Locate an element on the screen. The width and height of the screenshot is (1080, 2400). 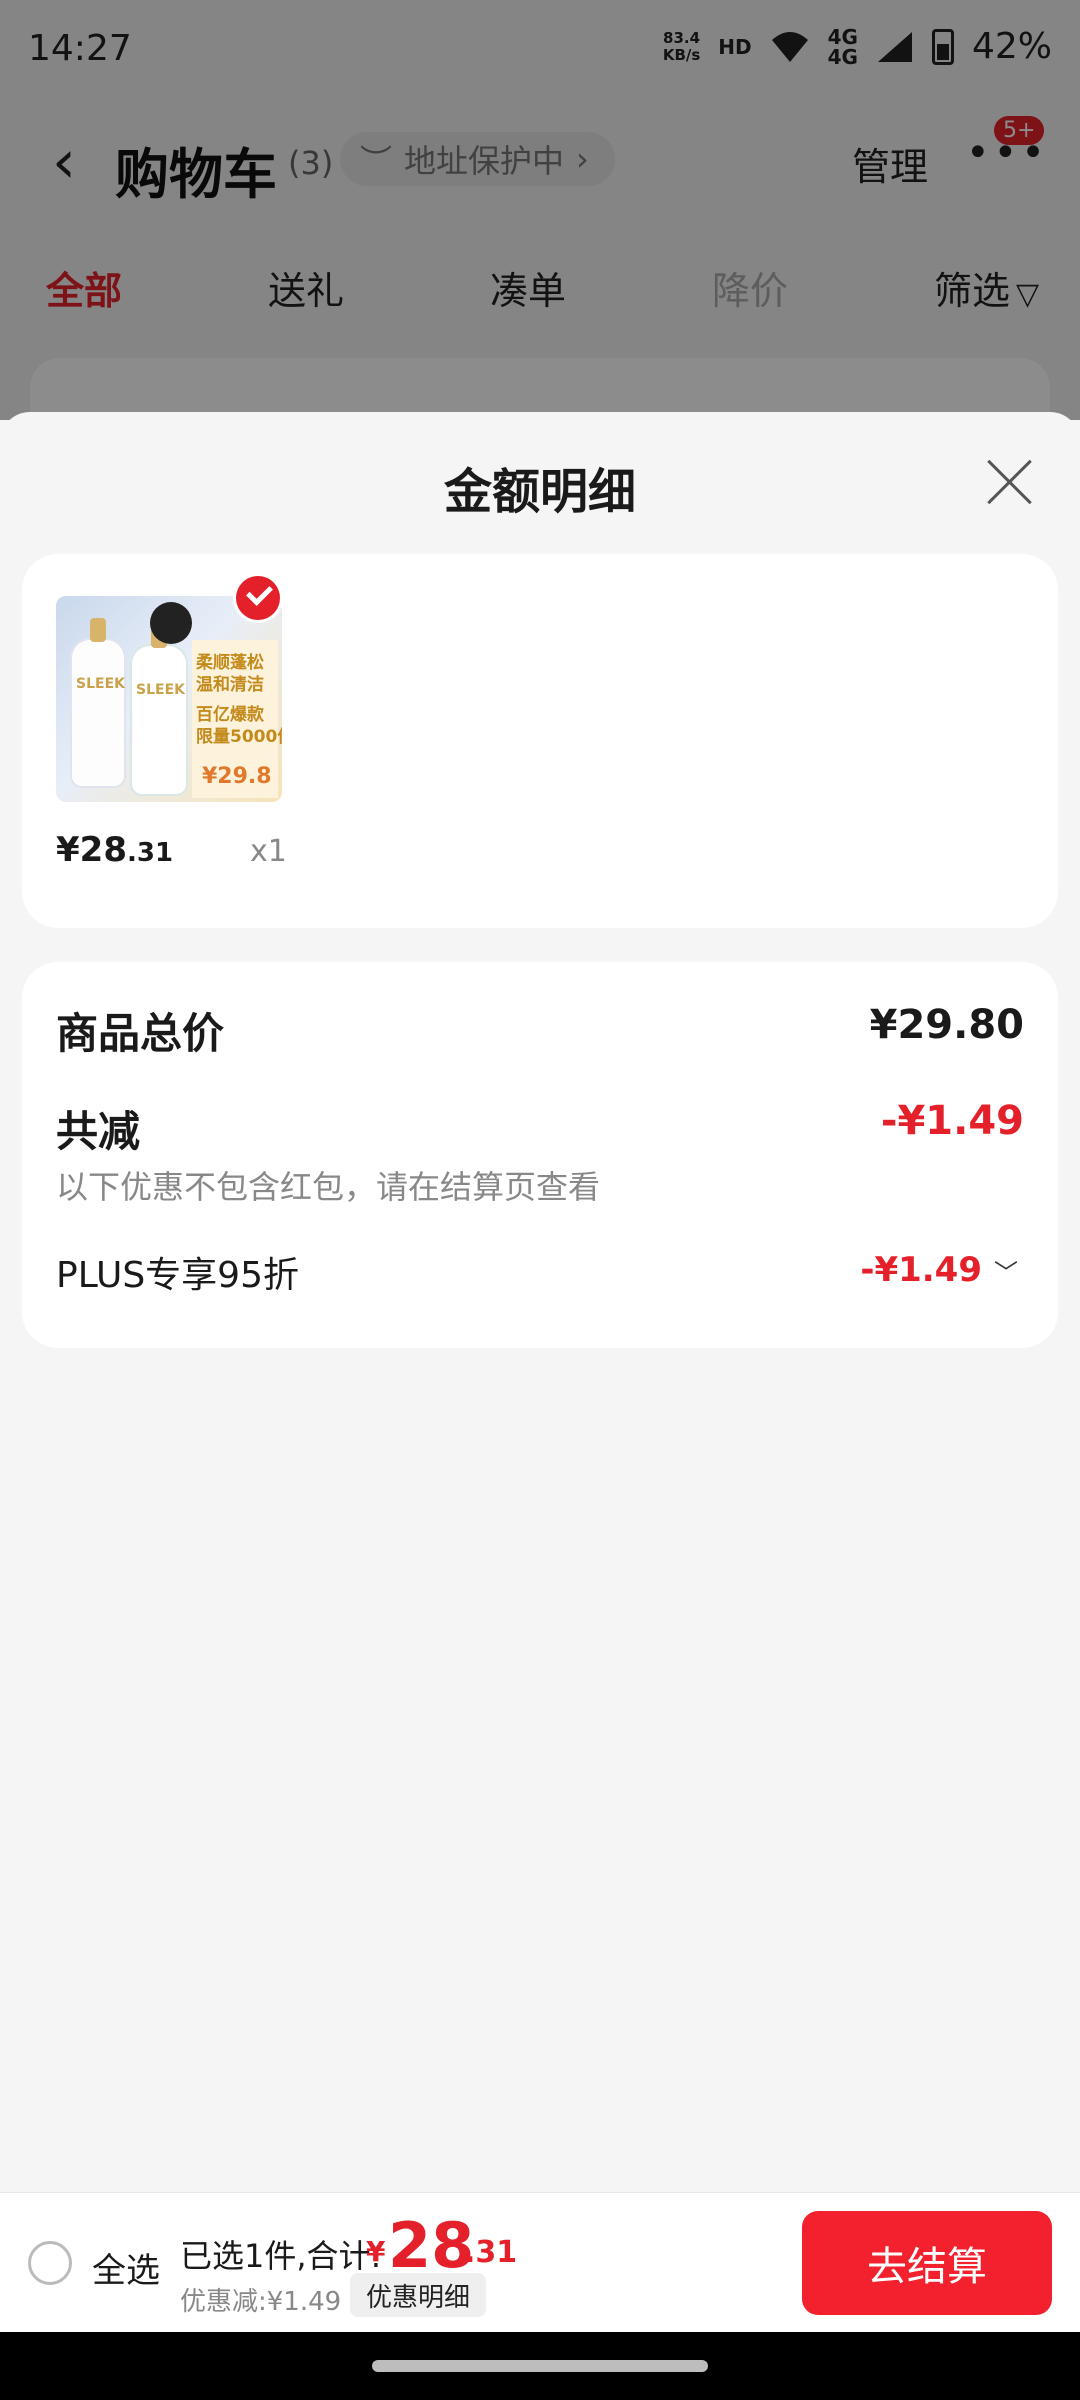
discount-value: -¥1.49 is located at coordinates (952, 1121).